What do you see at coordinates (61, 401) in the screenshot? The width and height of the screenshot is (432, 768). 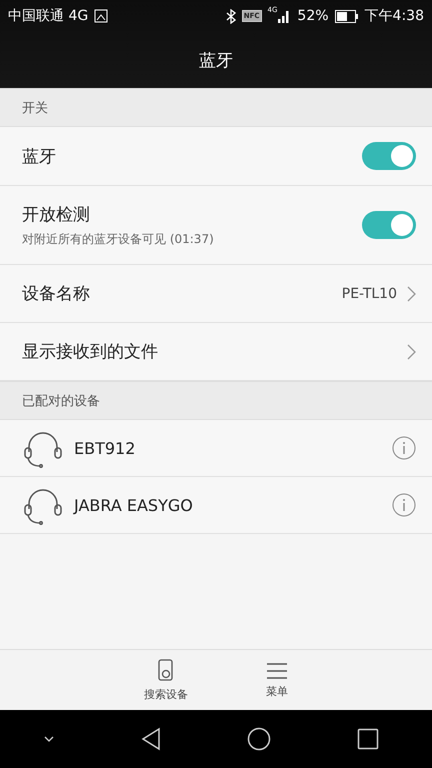 I see `section-title: 已配对的设备` at bounding box center [61, 401].